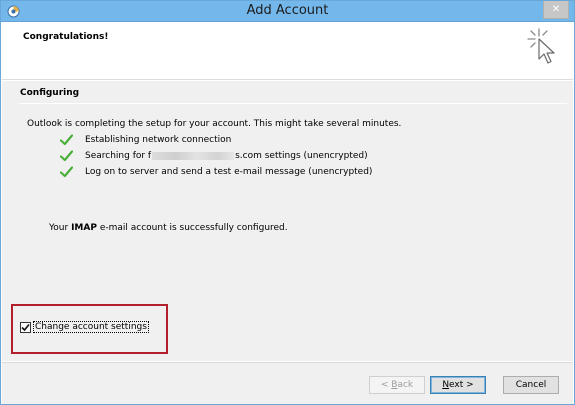 Image resolution: width=575 pixels, height=405 pixels. Describe the element at coordinates (193, 155) in the screenshot. I see `redacted-email` at that location.